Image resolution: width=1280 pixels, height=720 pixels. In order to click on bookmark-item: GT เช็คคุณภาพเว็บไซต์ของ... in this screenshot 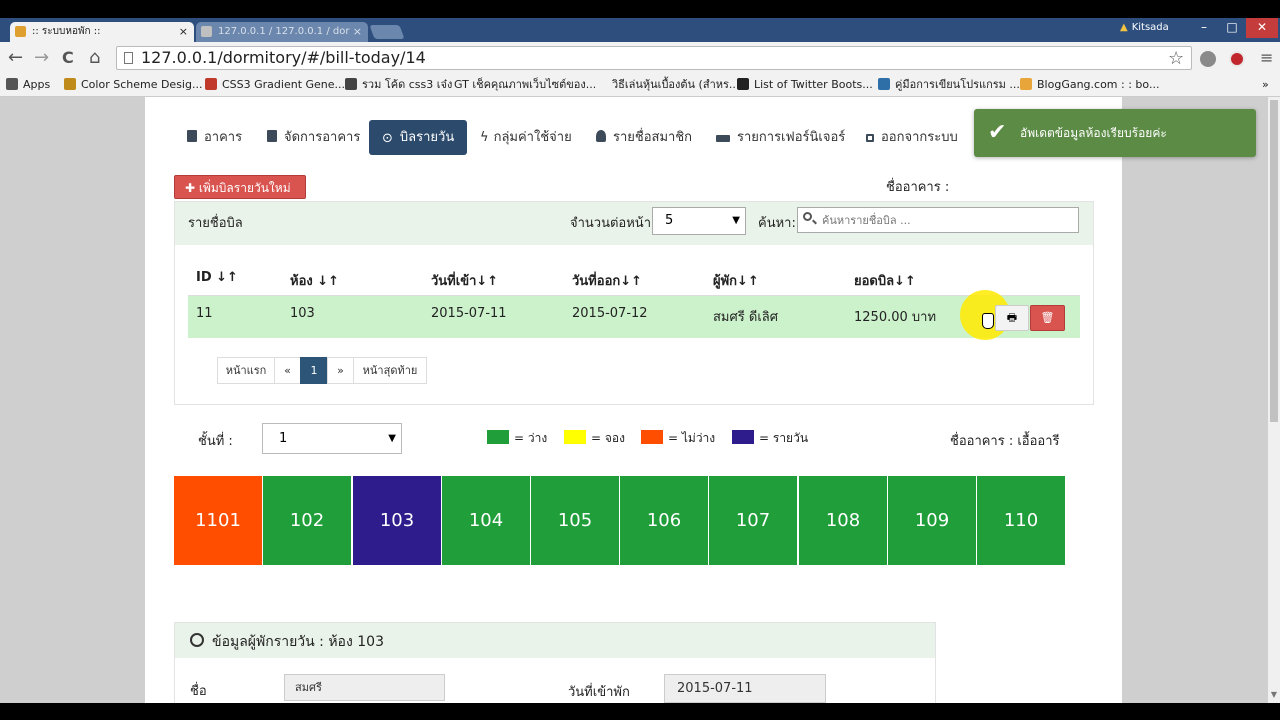, I will do `click(525, 85)`.